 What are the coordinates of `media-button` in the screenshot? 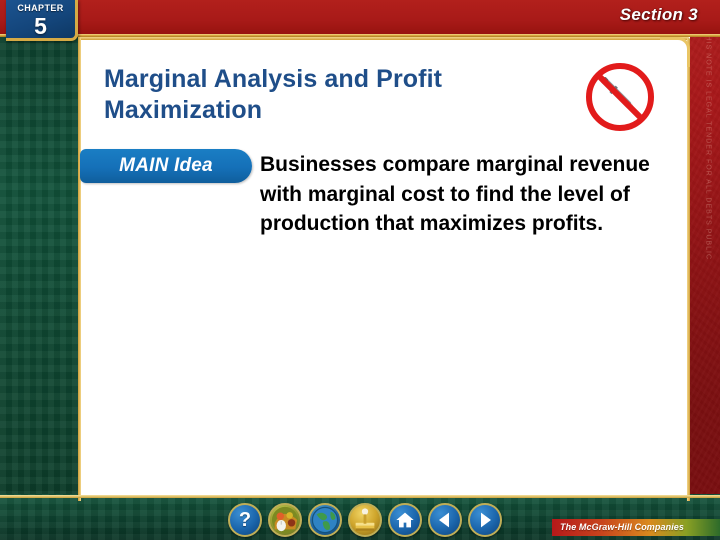 It's located at (285, 520).